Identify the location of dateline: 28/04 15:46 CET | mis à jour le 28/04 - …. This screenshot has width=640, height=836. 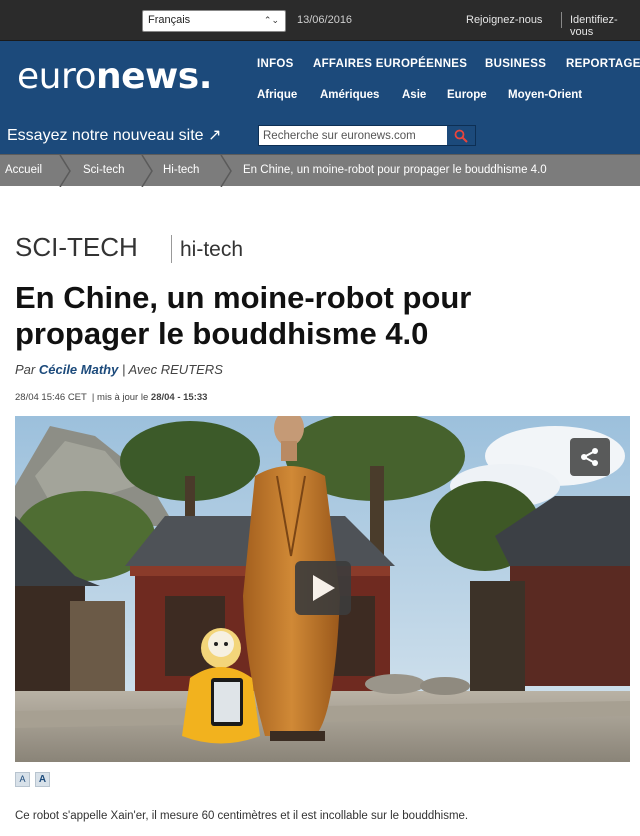
(111, 397).